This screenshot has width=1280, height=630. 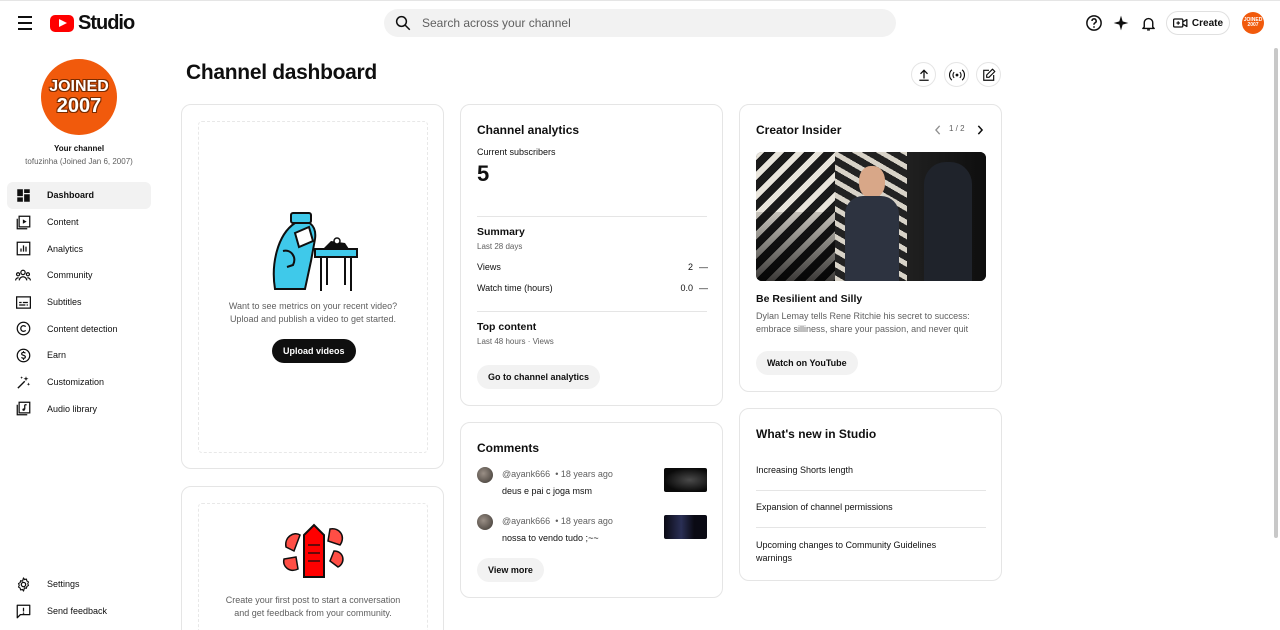 I want to click on go-live-button, so click(x=956, y=74).